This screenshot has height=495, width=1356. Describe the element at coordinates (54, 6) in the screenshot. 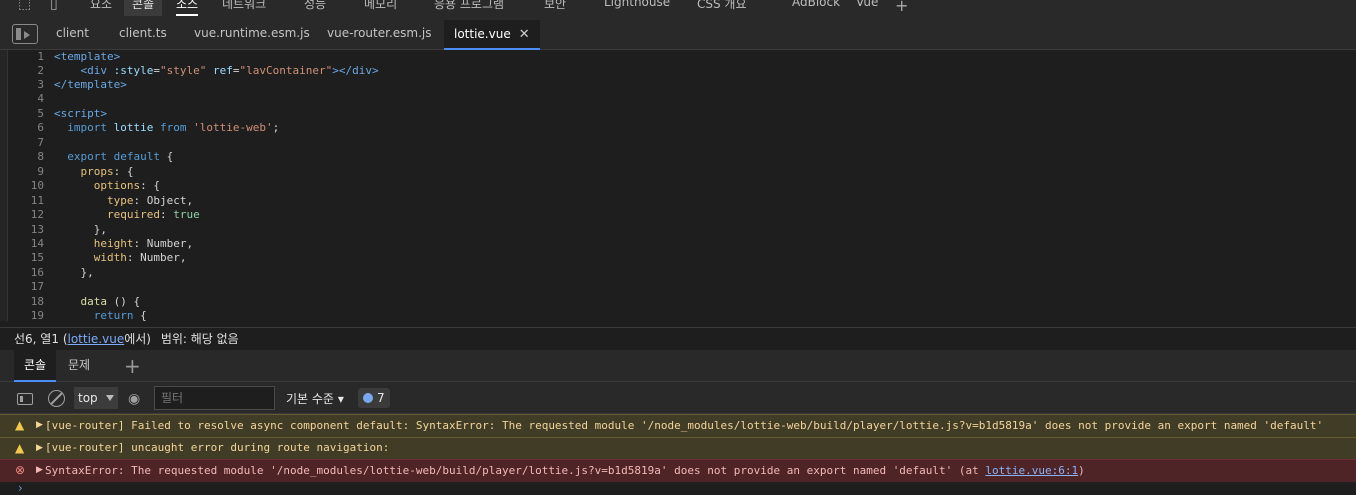

I see `device-toggle-icon: ▯` at that location.